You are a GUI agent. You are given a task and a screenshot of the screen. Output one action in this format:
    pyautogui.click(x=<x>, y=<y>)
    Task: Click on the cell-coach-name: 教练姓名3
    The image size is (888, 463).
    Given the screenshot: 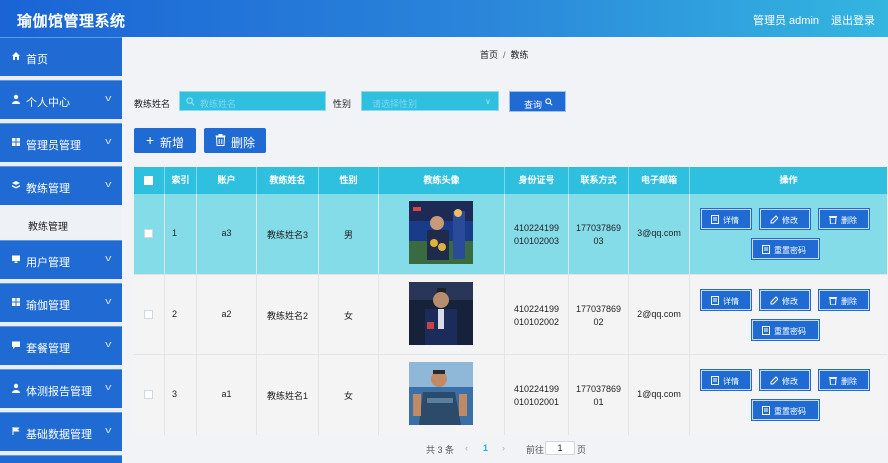 What is the action you would take?
    pyautogui.click(x=288, y=234)
    